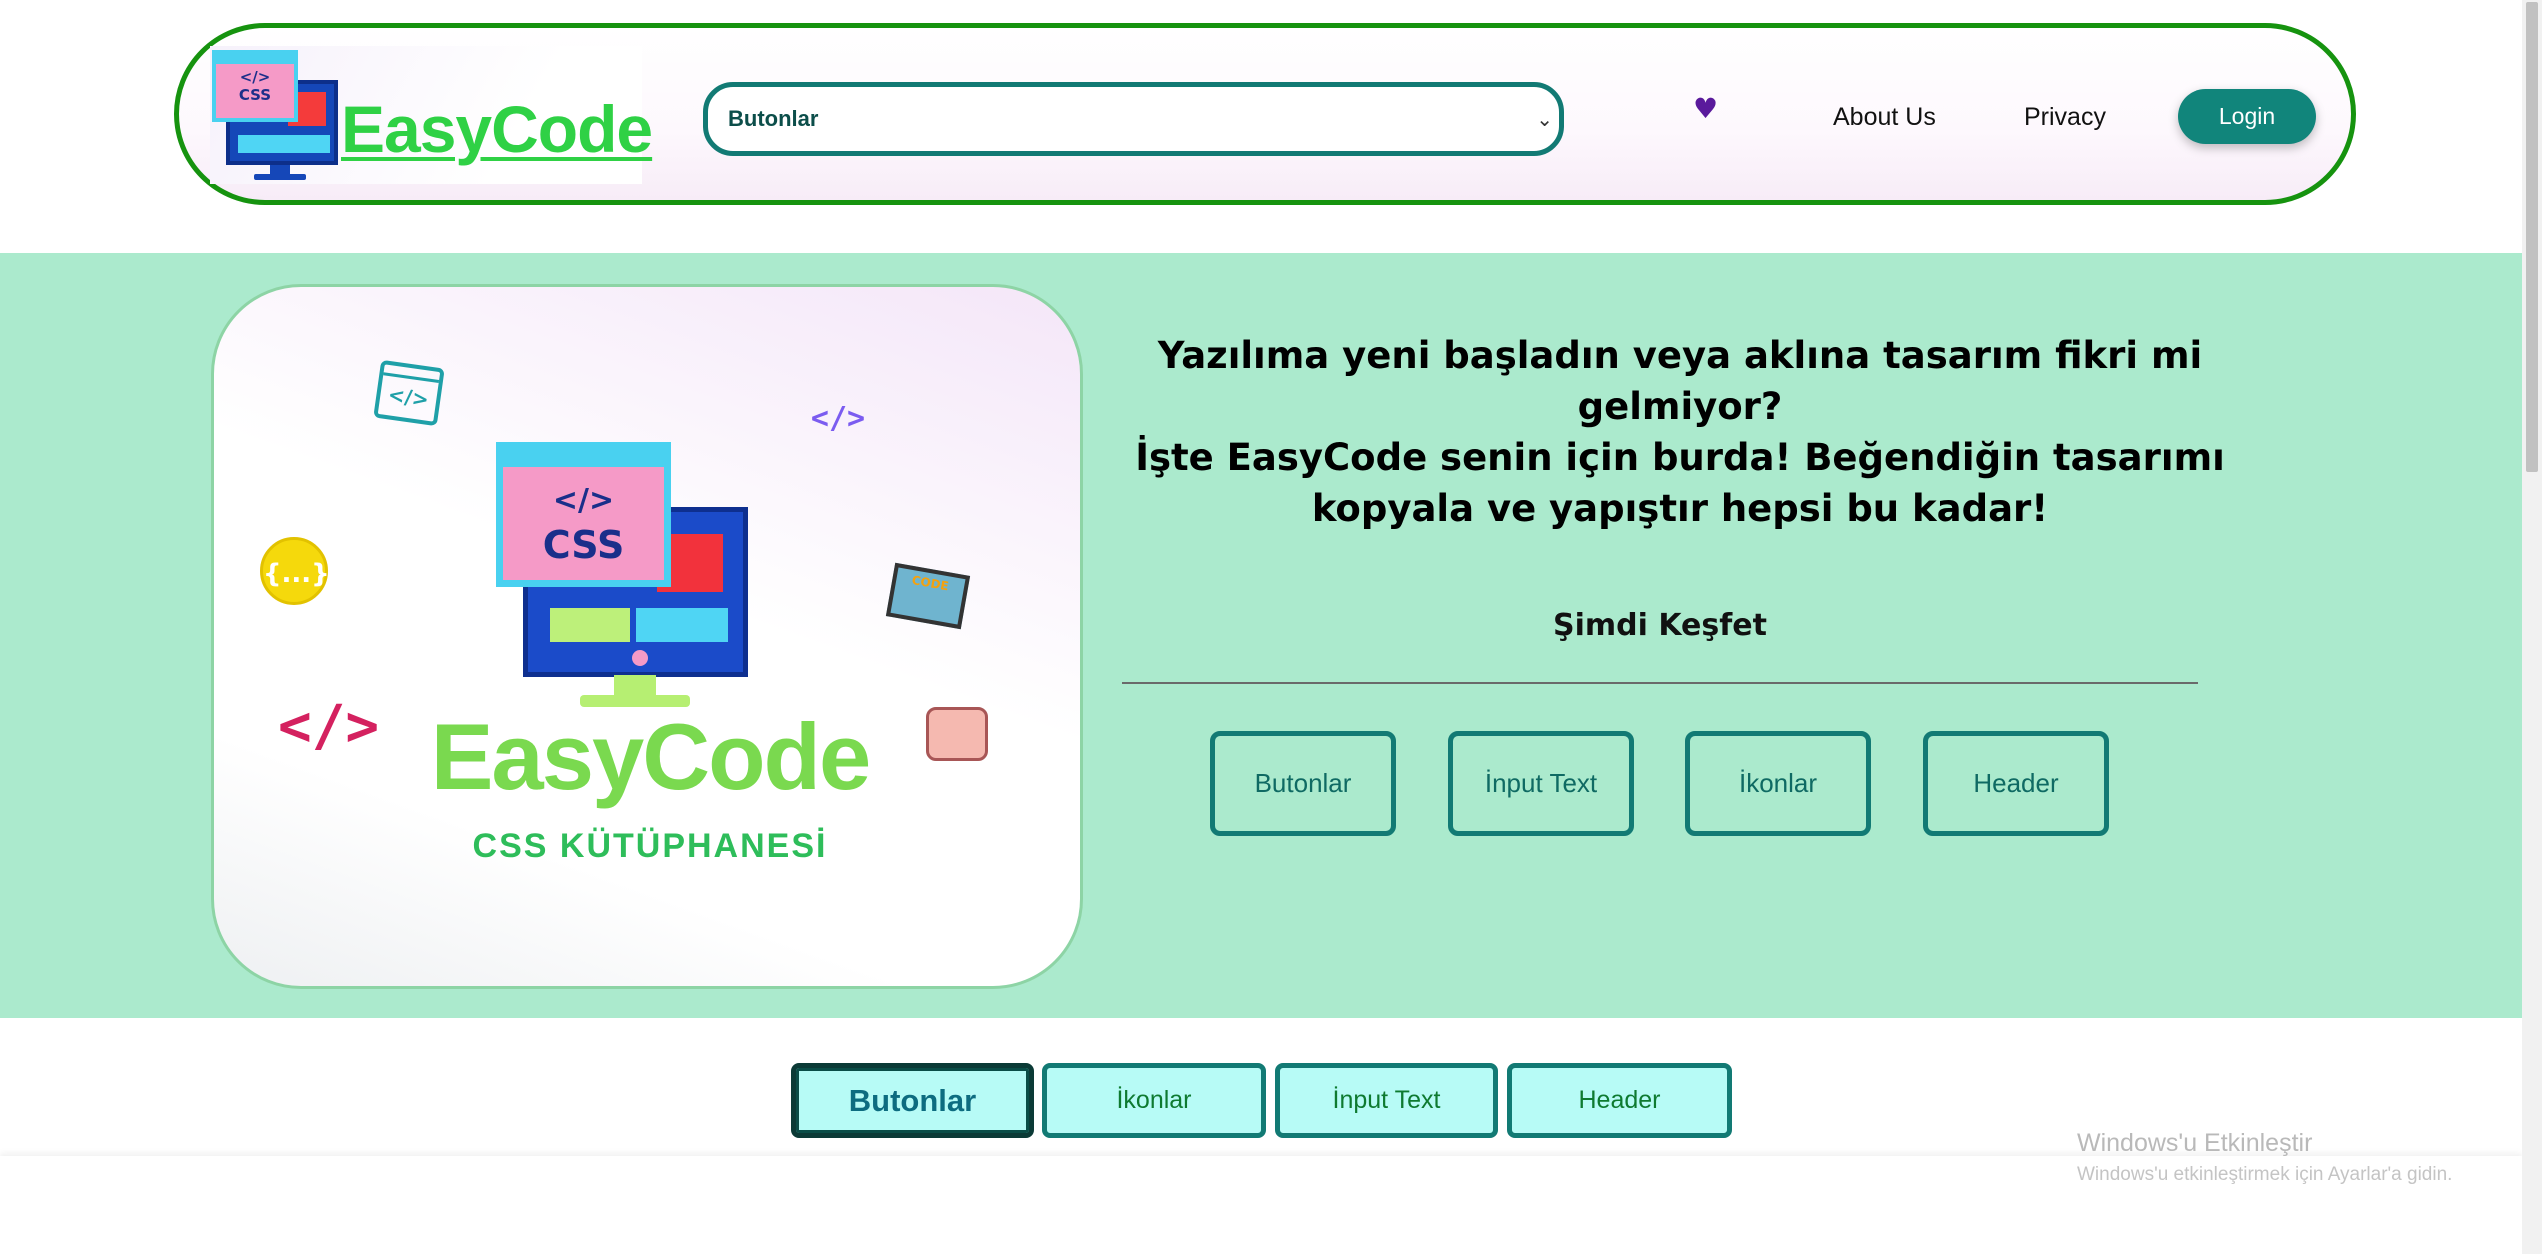 This screenshot has width=2542, height=1254. What do you see at coordinates (1303, 783) in the screenshot?
I see `hero-button-butonlar: Butonlar` at bounding box center [1303, 783].